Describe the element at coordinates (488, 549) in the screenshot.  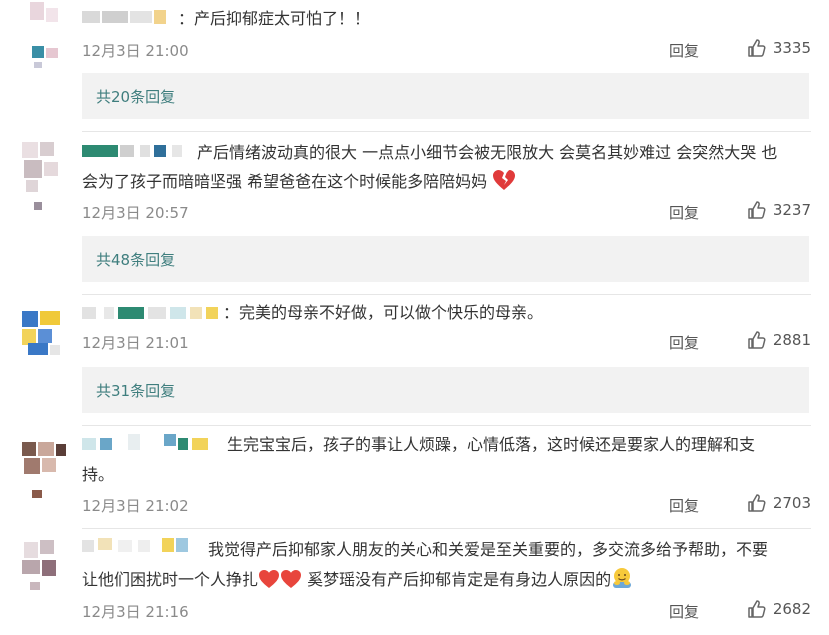
I see `comment-text: 我觉得产后抑郁家人朋友的关心和关爱是至关重要的，多交流多给予帮助，不要` at that location.